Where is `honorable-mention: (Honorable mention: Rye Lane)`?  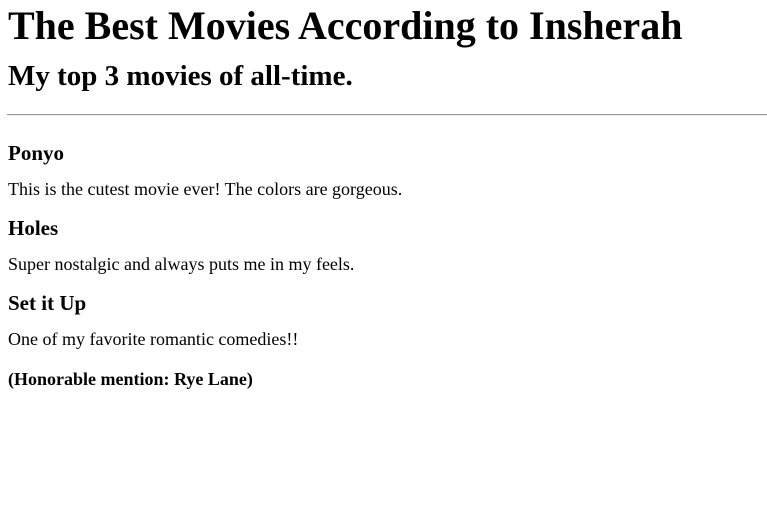 honorable-mention: (Honorable mention: Rye Lane) is located at coordinates (130, 379).